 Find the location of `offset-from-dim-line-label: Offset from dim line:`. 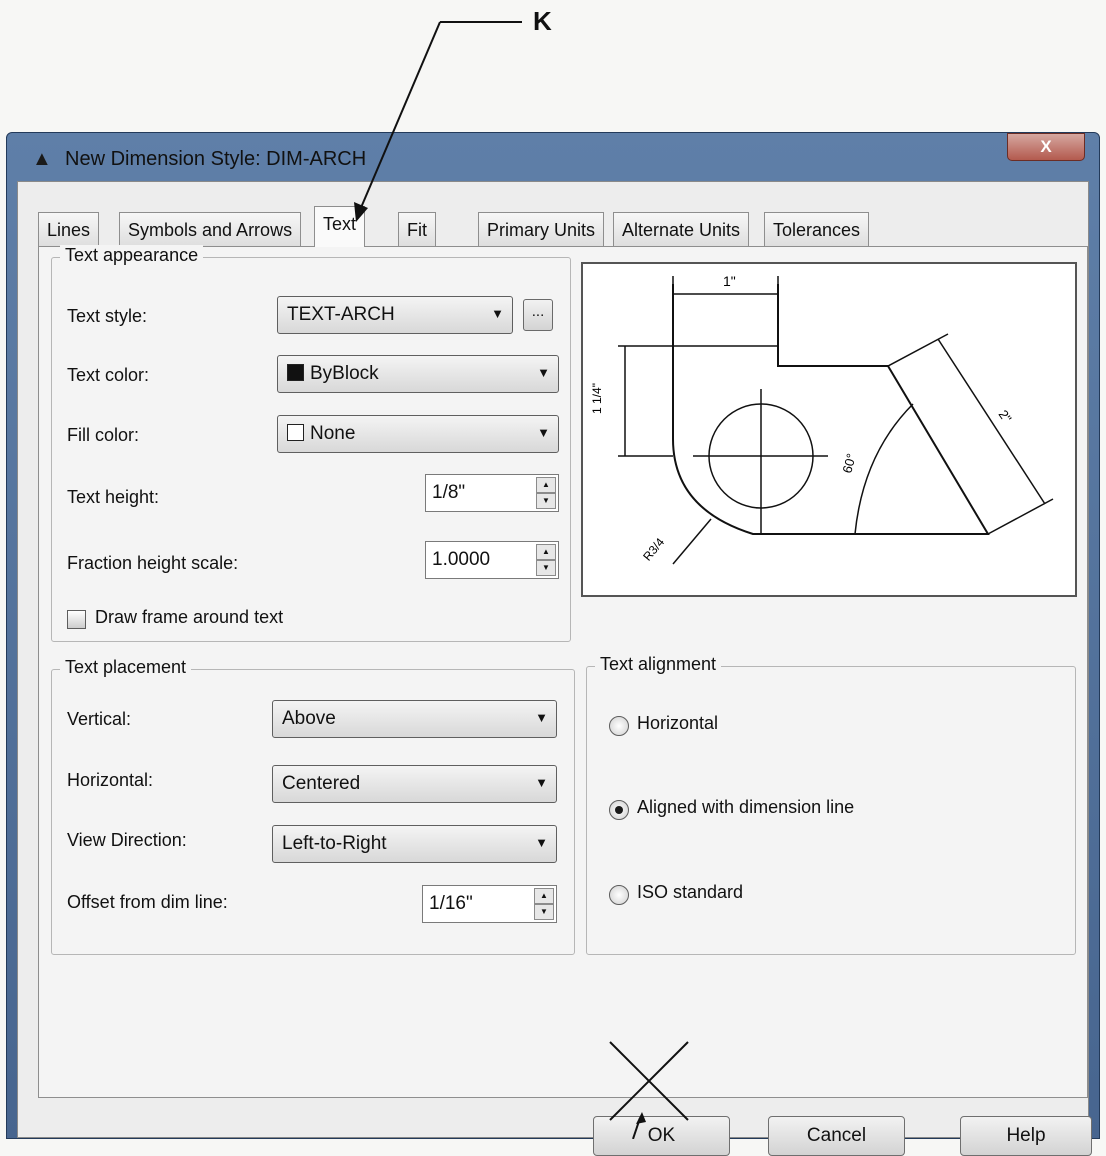

offset-from-dim-line-label: Offset from dim line: is located at coordinates (147, 902).